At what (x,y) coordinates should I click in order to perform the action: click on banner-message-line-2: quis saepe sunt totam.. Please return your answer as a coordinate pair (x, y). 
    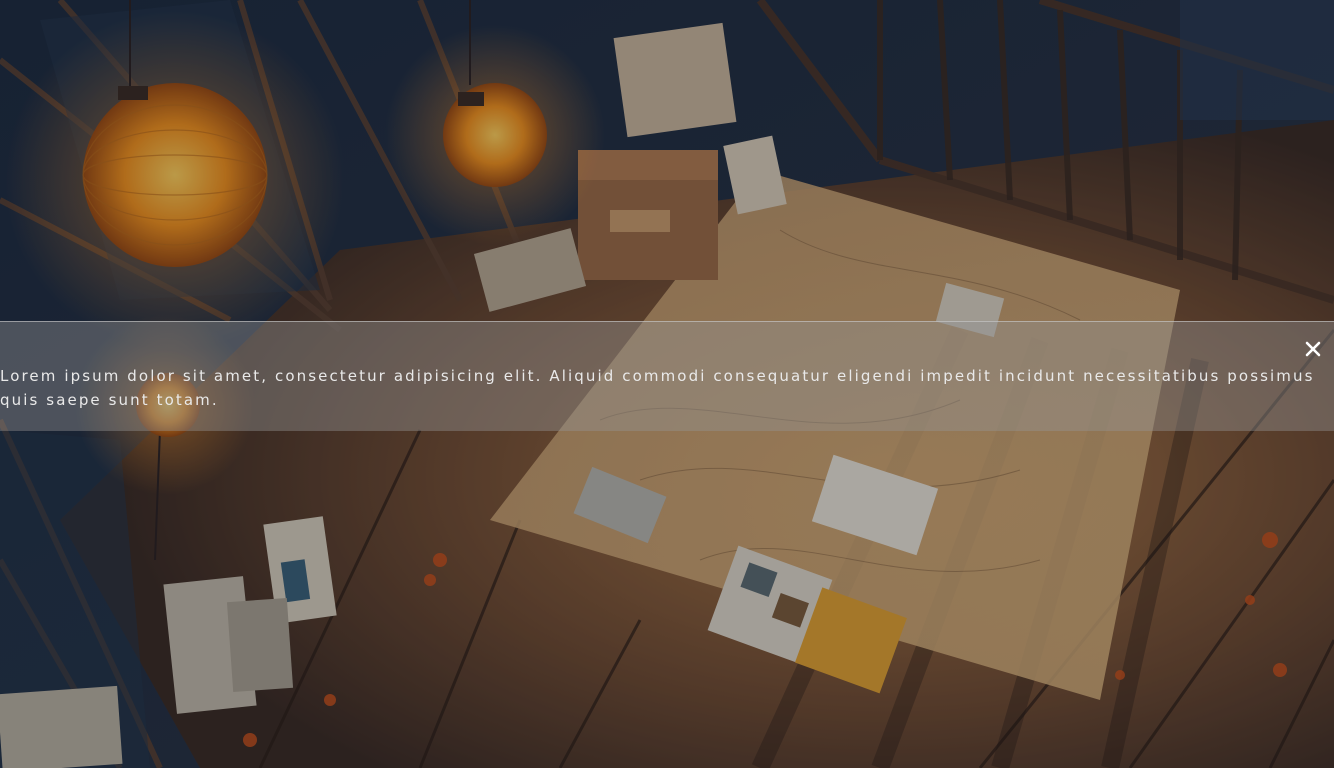
    Looking at the image, I should click on (109, 400).